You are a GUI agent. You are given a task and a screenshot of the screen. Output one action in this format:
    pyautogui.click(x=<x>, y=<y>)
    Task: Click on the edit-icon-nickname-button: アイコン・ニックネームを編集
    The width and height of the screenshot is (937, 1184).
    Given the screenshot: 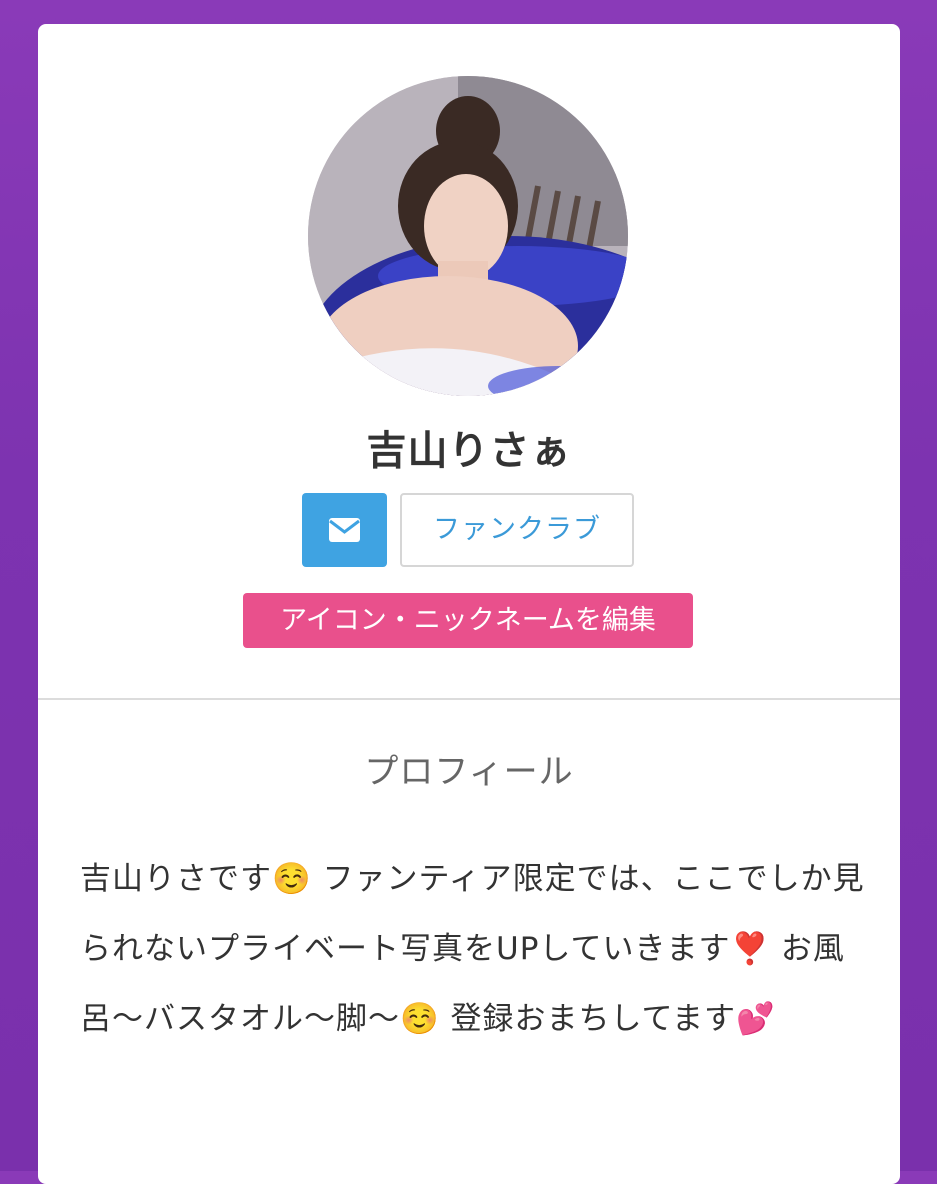 What is the action you would take?
    pyautogui.click(x=468, y=620)
    